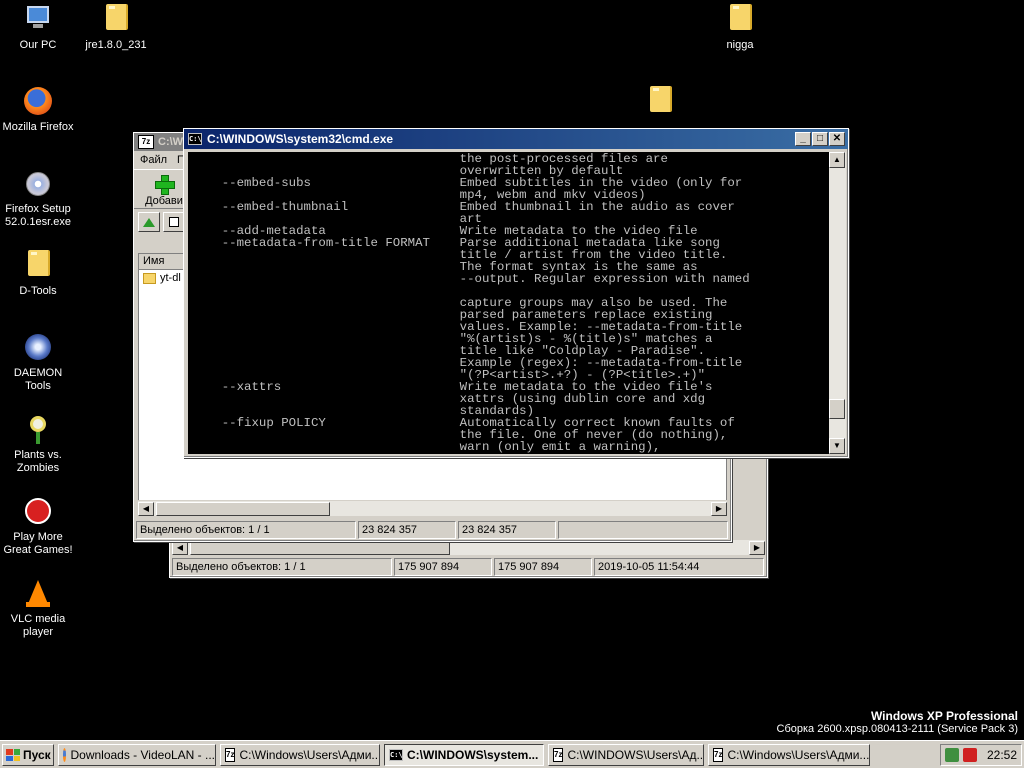  Describe the element at coordinates (516, 139) in the screenshot. I see `title-bar: C:\ C:\WINDOWS\system32\cmd.exe _ □ ✕` at that location.